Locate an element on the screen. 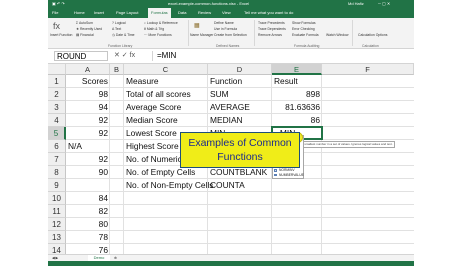 This screenshot has width=474, height=266. column-header-e: E is located at coordinates (297, 69).